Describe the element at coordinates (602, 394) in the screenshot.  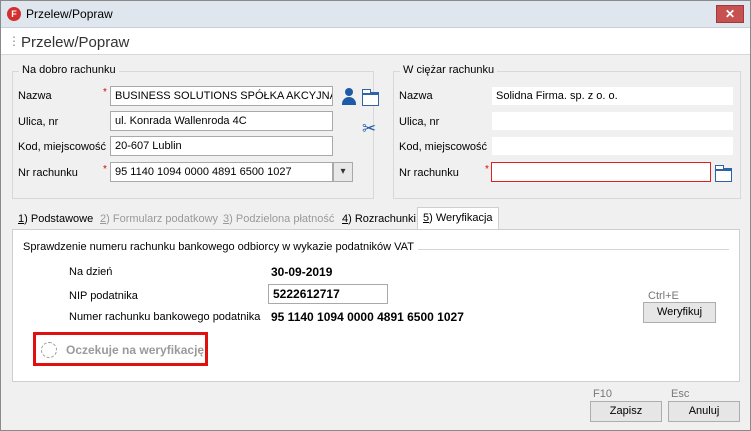
I see `save-shortcut-hint: F10` at that location.